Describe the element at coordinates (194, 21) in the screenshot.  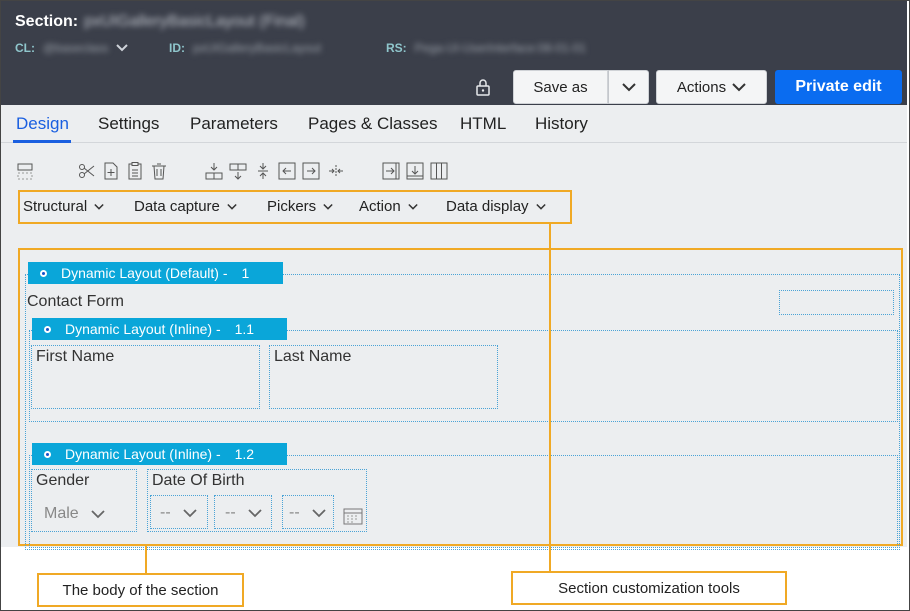
I see `section-name: pxUIGalleryBasicLayout (Final)` at that location.